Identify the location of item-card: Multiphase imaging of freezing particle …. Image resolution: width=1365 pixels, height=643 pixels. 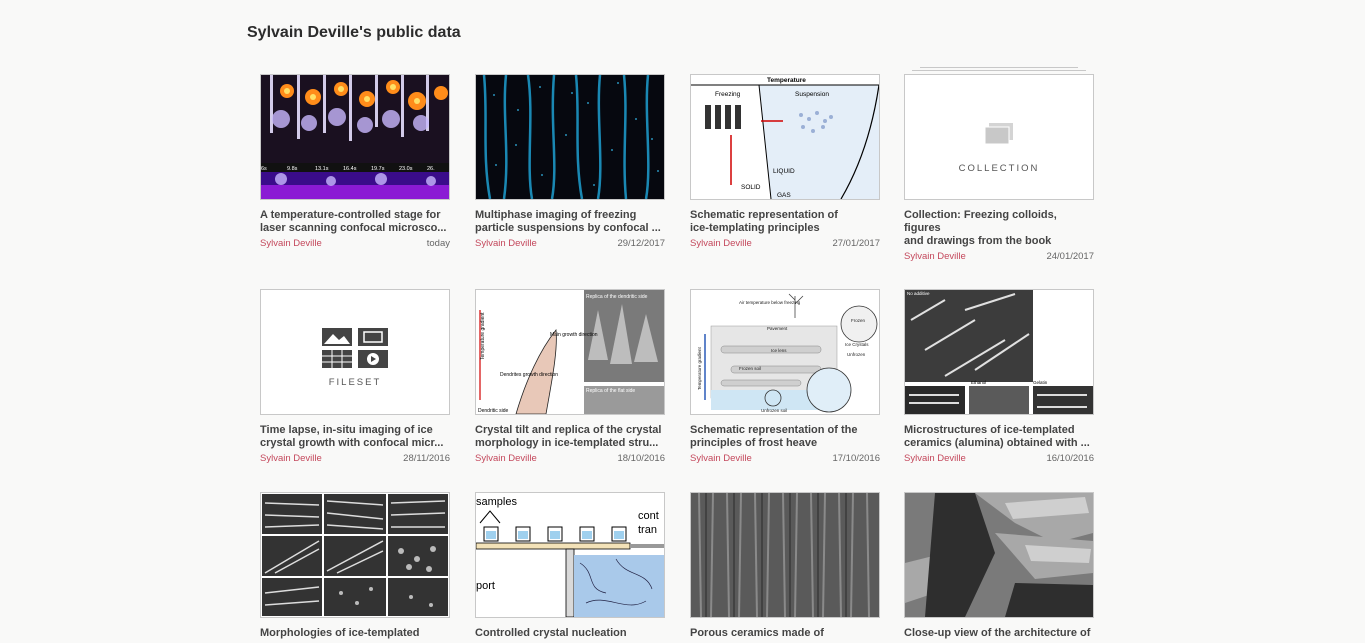
(570, 161).